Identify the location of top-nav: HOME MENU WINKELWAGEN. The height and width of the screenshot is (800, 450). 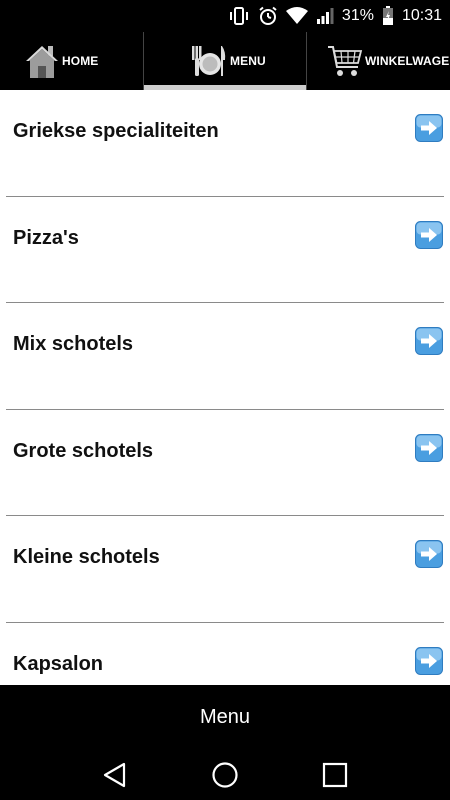
(225, 61).